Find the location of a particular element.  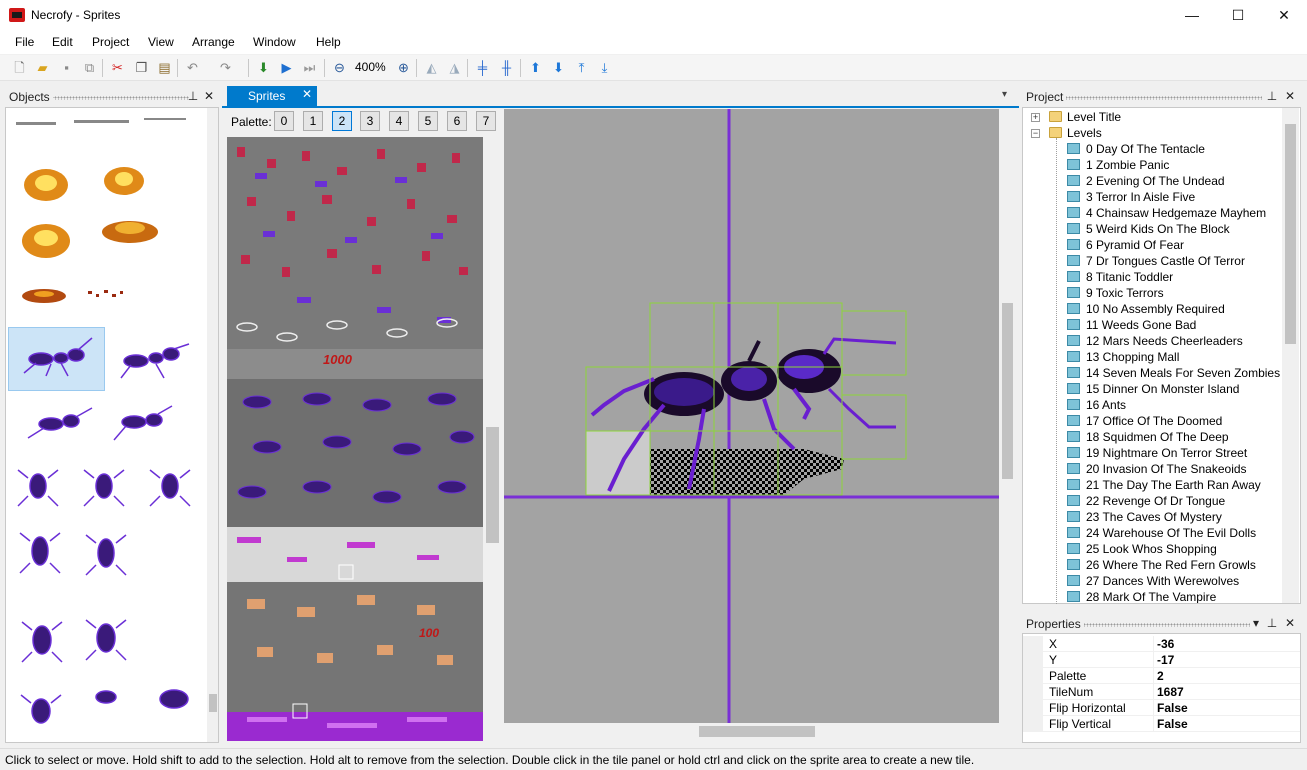

flip-horizontal-icon: ◭ is located at coordinates (431, 67).